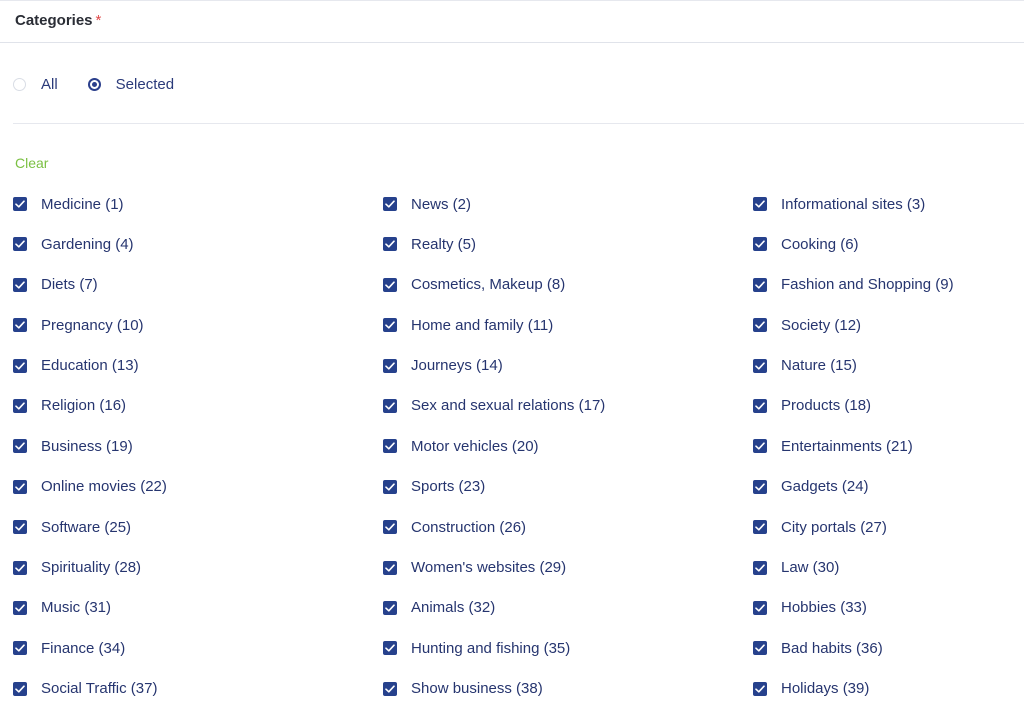  Describe the element at coordinates (568, 568) in the screenshot. I see `category-checkbox-item: Women's websites (29)` at that location.